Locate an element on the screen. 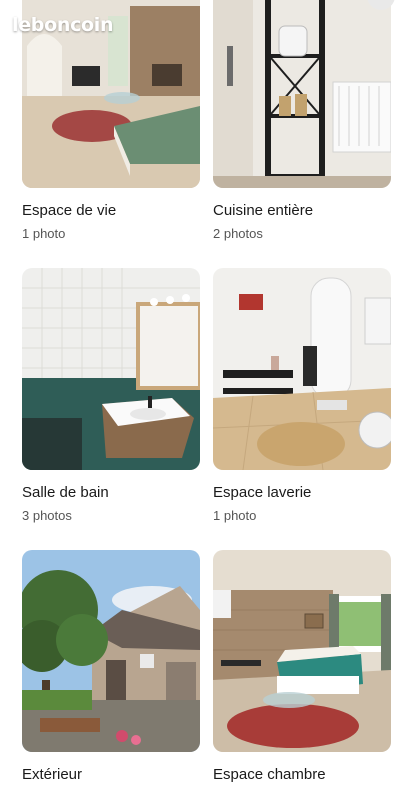  album-title: Espace laverie is located at coordinates (262, 492).